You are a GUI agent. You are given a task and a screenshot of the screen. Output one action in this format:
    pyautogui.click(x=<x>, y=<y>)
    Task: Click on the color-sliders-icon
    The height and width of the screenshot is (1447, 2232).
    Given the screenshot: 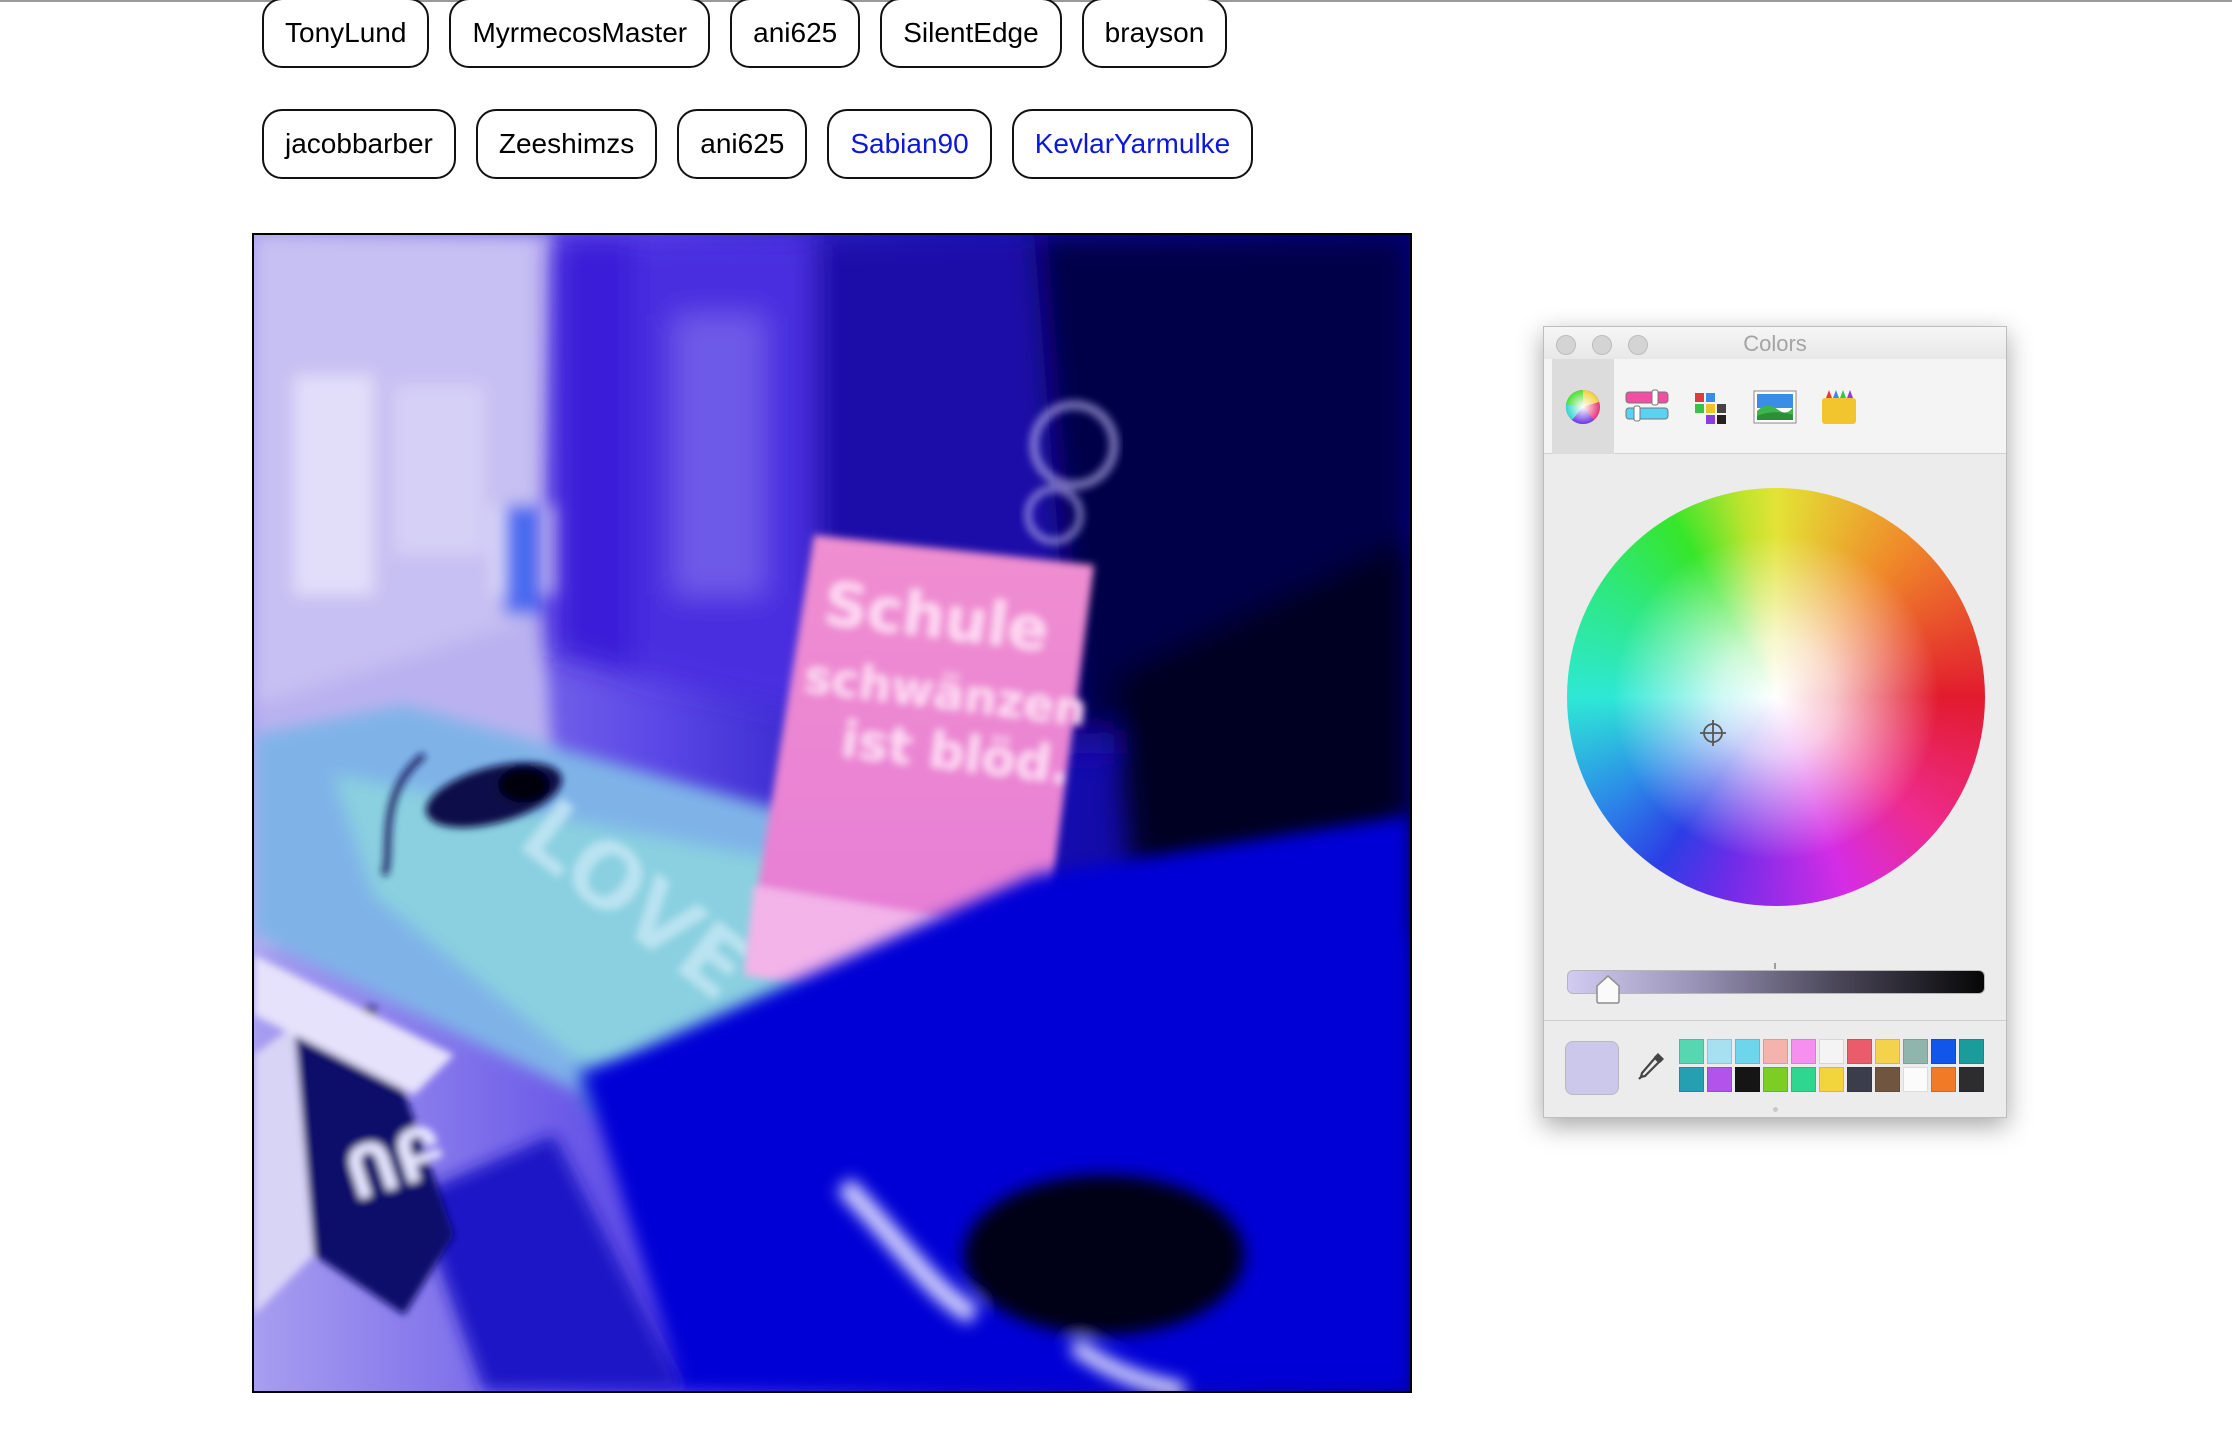 What is the action you would take?
    pyautogui.click(x=1647, y=407)
    